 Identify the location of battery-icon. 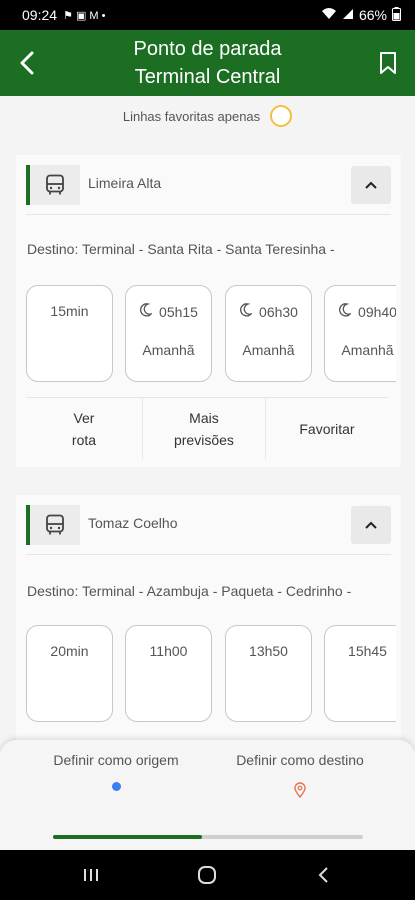
(396, 15).